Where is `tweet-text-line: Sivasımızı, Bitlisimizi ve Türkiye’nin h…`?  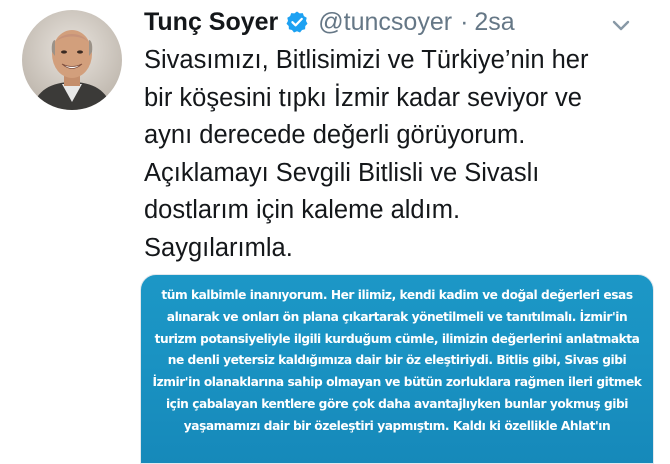
tweet-text-line: Sivasımızı, Bitlisimizi ve Türkiye’nin h… is located at coordinates (366, 60).